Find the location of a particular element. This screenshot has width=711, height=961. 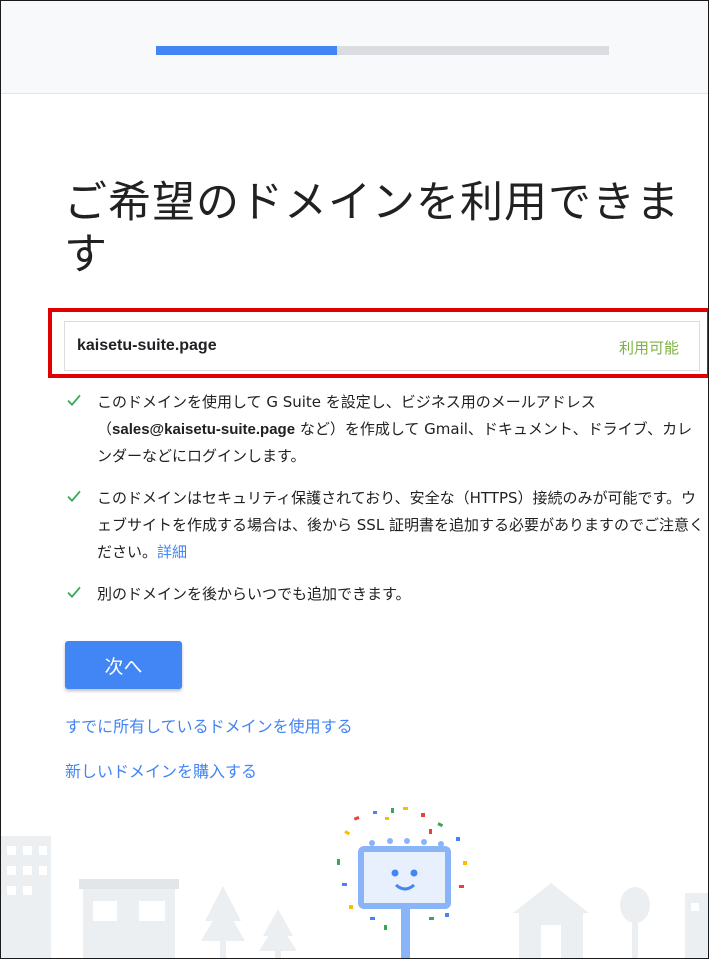

page-title-line2: す is located at coordinates (86, 255).